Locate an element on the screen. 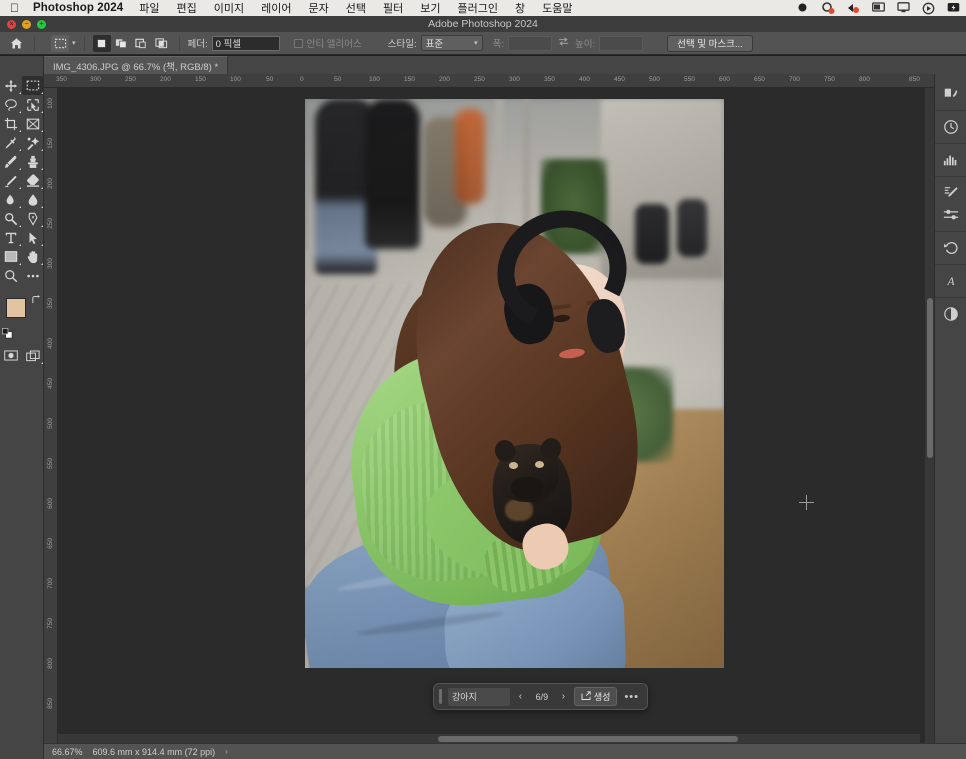 The image size is (966, 759). minimize-button: − is located at coordinates (26, 24).